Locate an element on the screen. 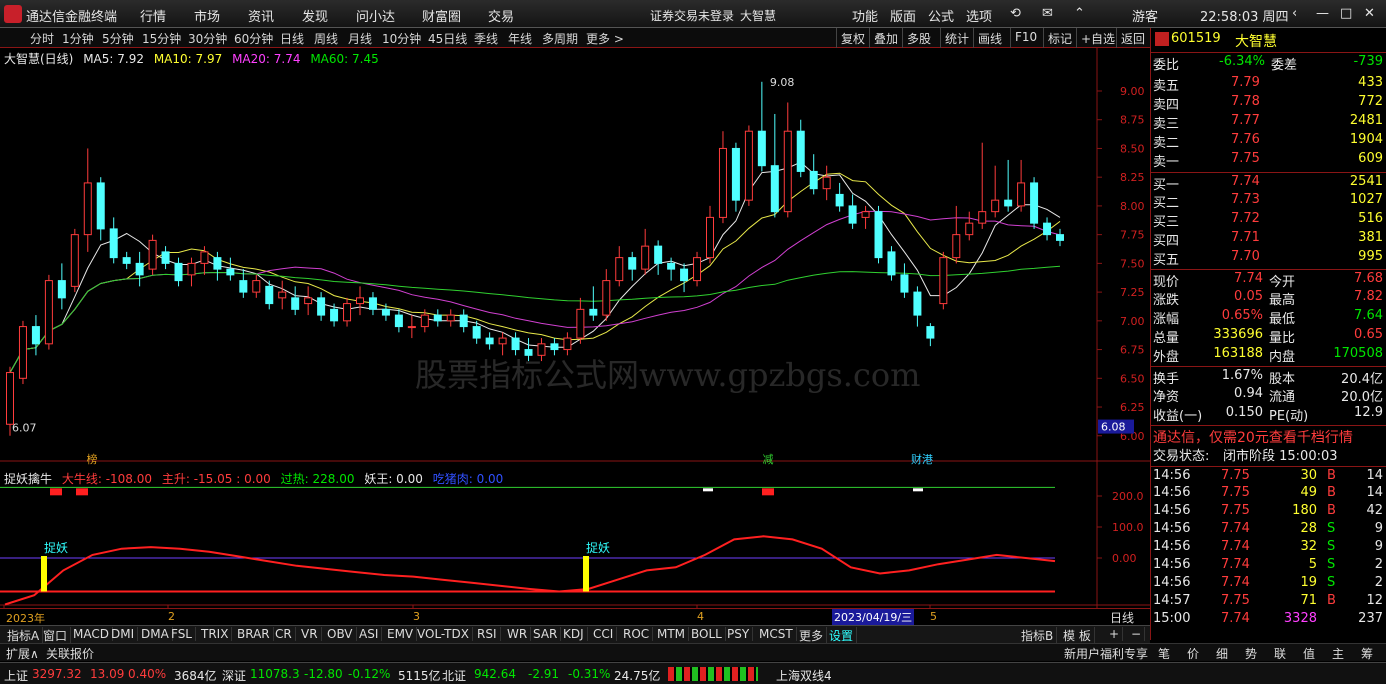 The height and width of the screenshot is (684, 1386). multi-stock-button: 多股 is located at coordinates (918, 38).